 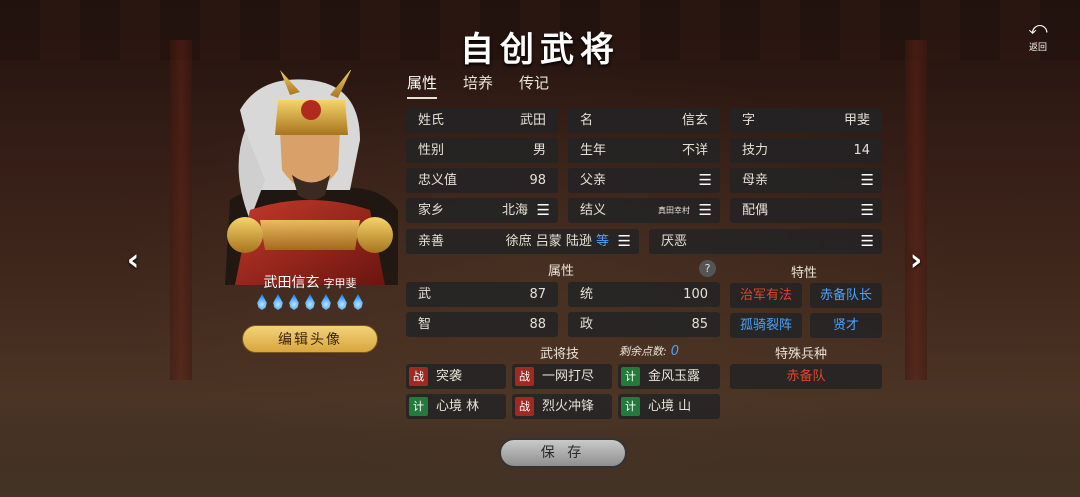 I want to click on chevron-right-icon: ›, so click(x=916, y=261).